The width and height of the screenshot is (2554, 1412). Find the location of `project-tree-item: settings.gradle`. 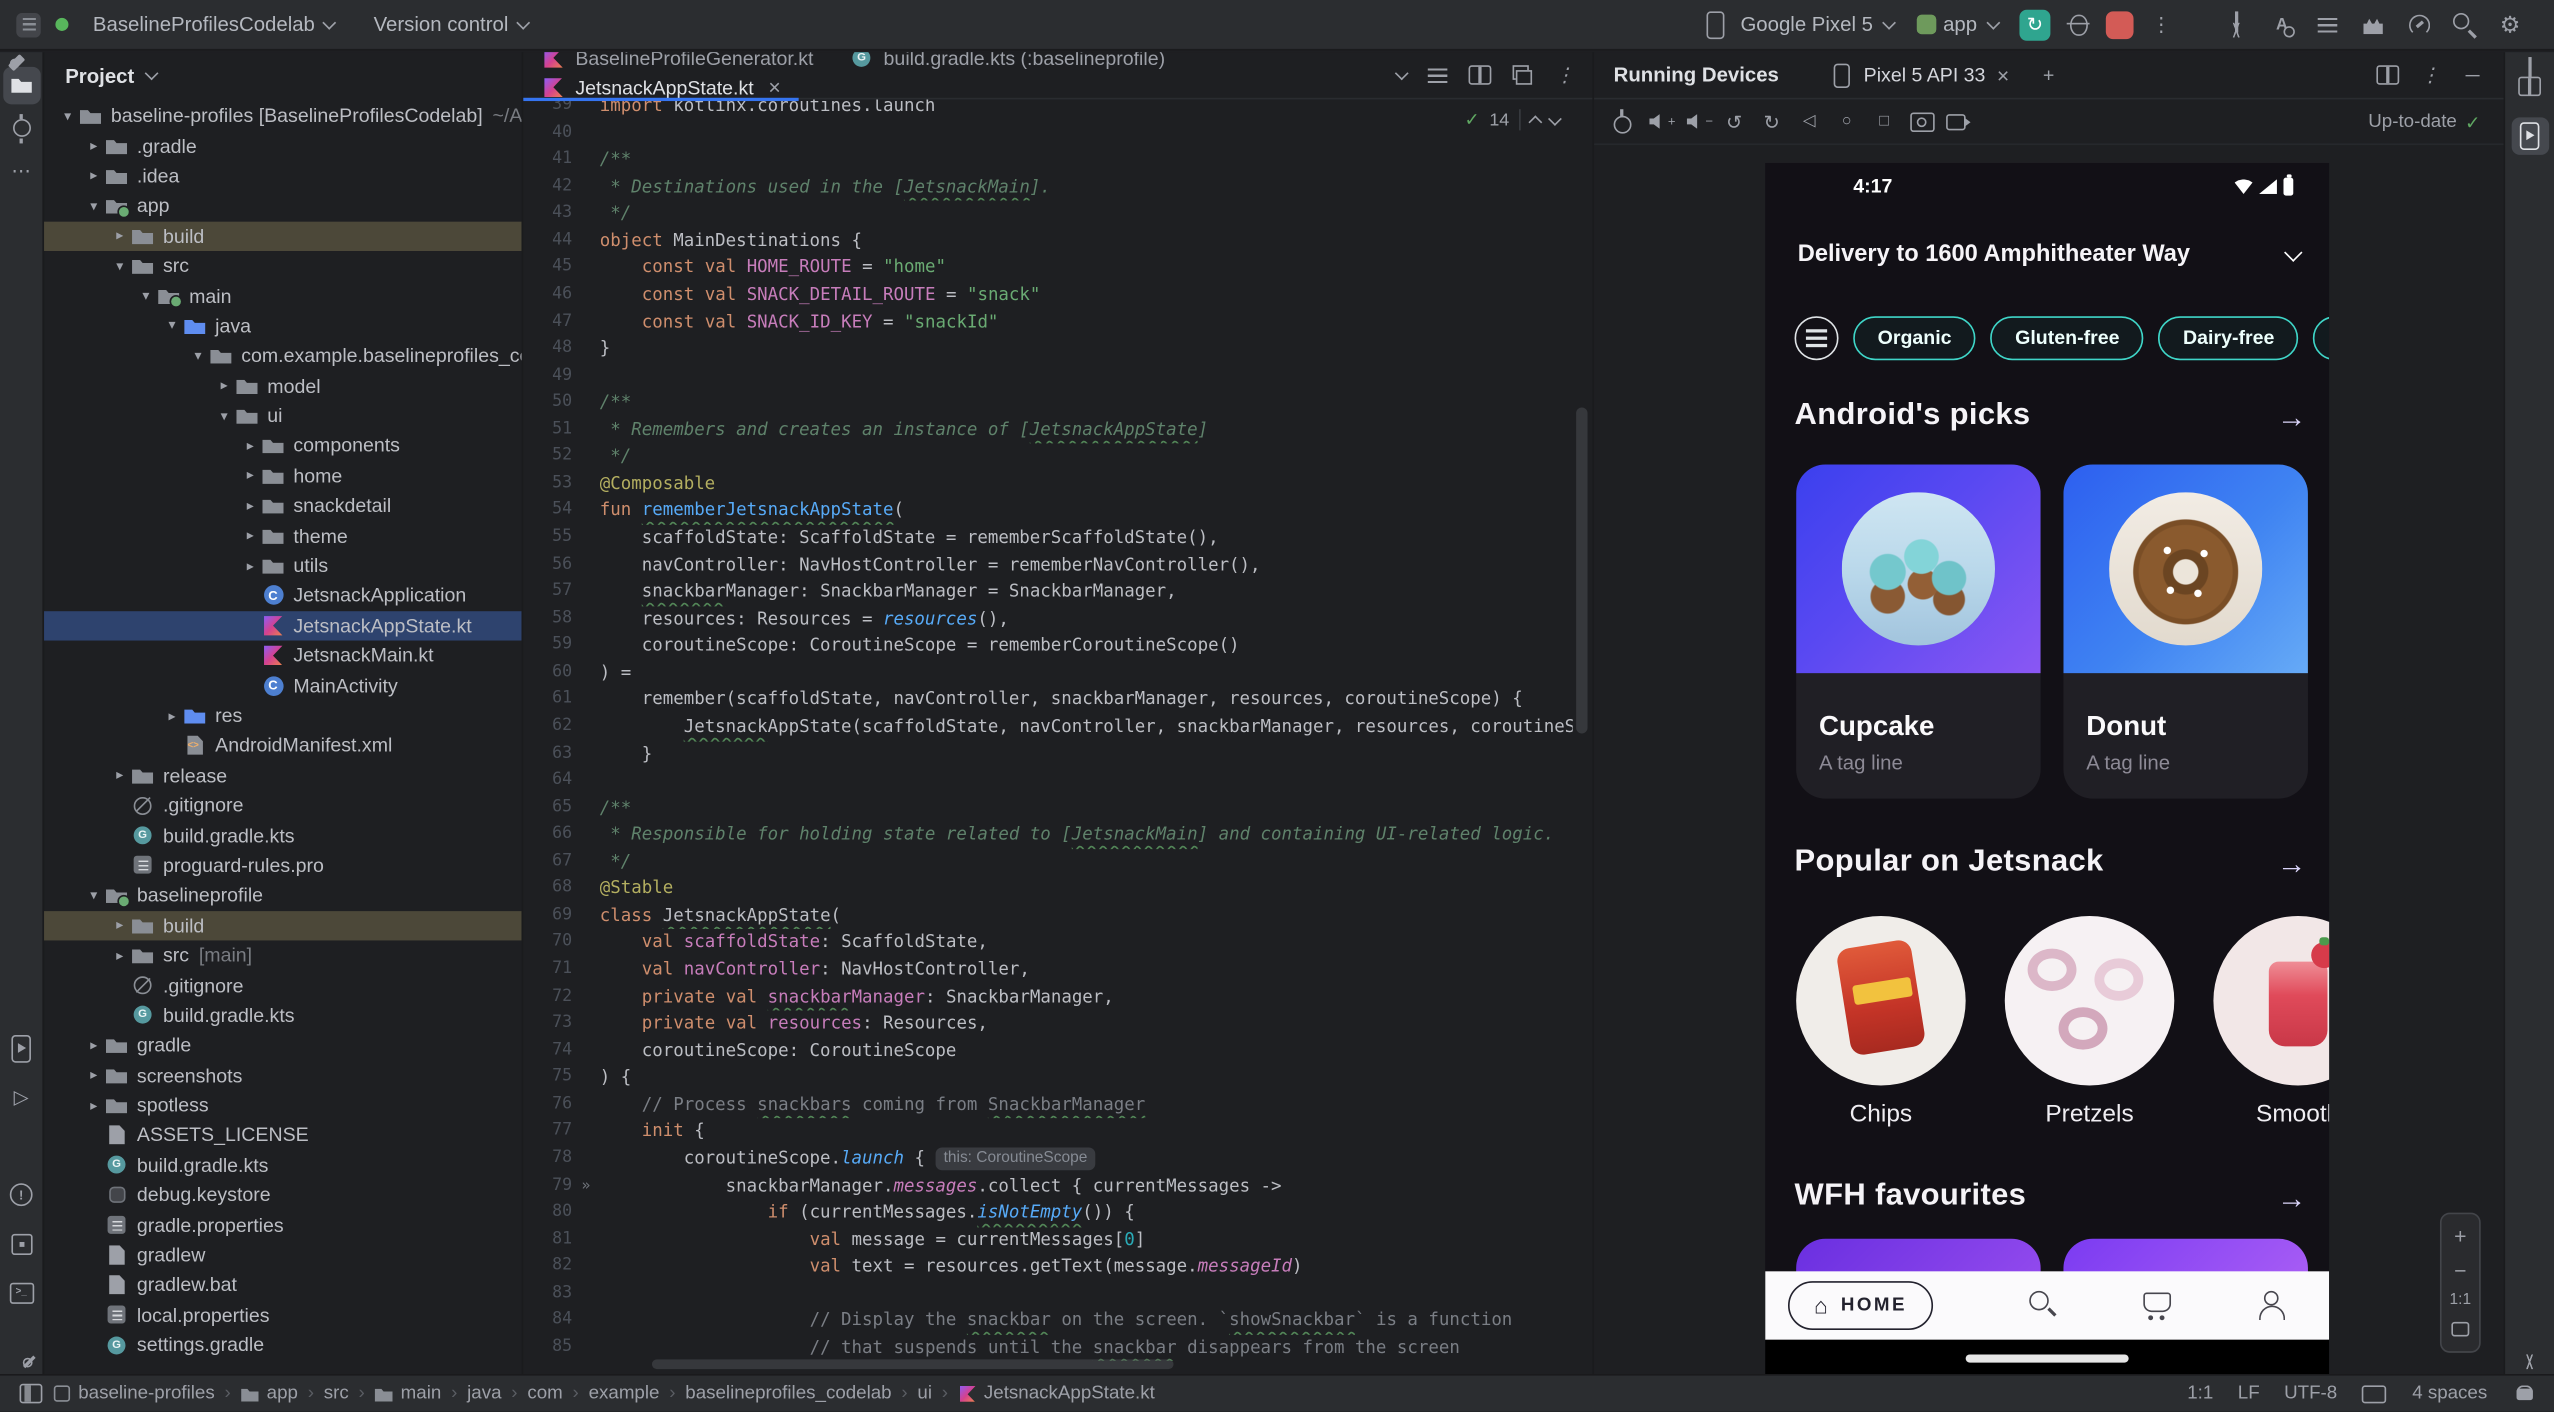

project-tree-item: settings.gradle is located at coordinates (283, 1345).